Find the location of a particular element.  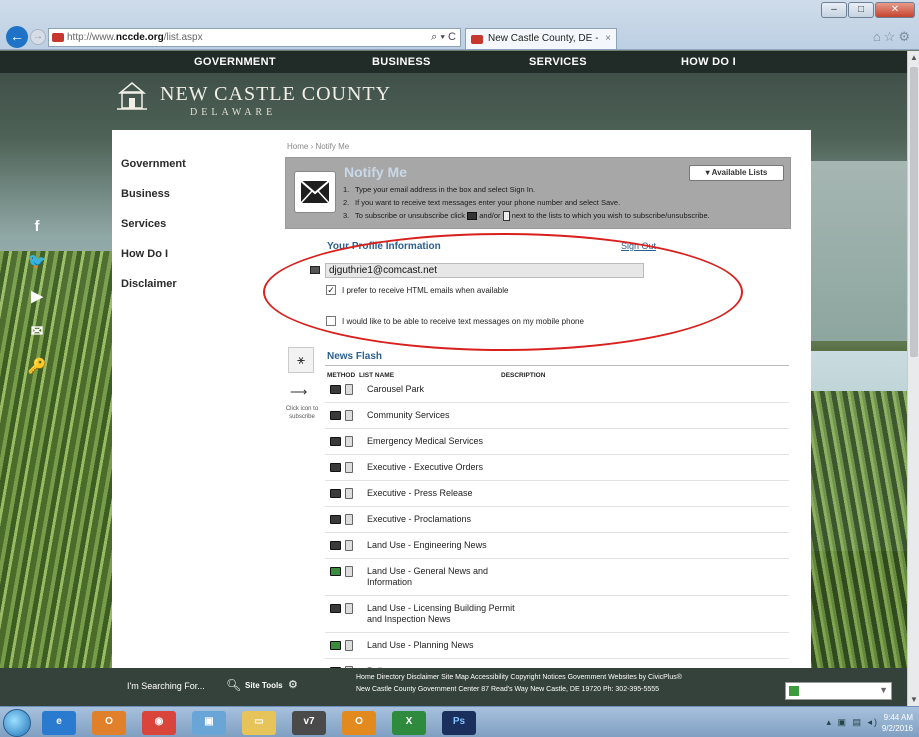

system-tray-icons: ▴ ▣ ▤ ◂) is located at coordinates (852, 722).